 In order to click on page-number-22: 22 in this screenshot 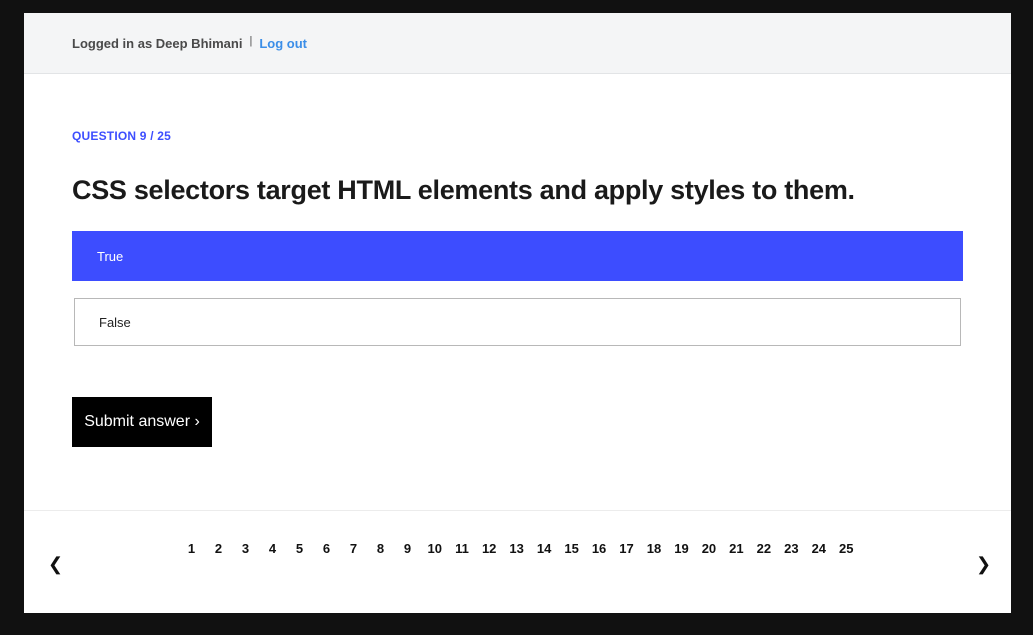, I will do `click(764, 548)`.